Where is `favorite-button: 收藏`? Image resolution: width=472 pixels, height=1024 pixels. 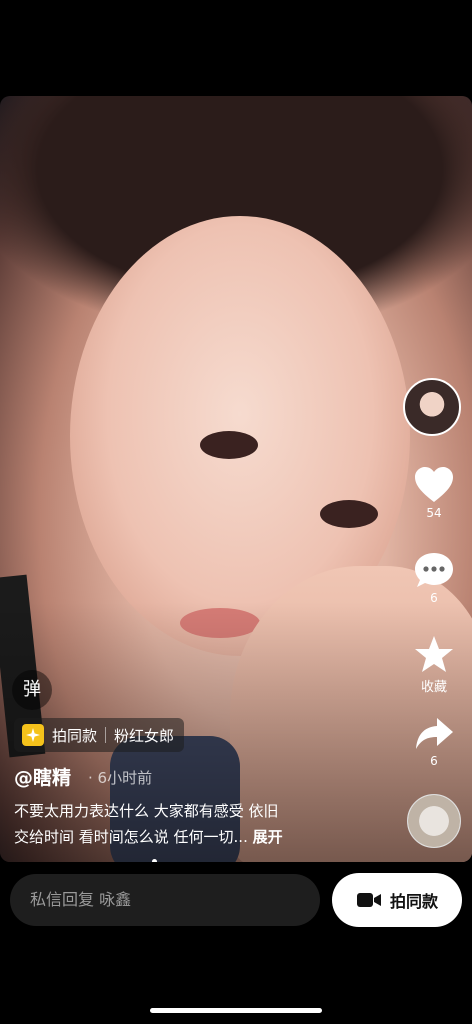
favorite-button: 收藏 is located at coordinates (434, 664).